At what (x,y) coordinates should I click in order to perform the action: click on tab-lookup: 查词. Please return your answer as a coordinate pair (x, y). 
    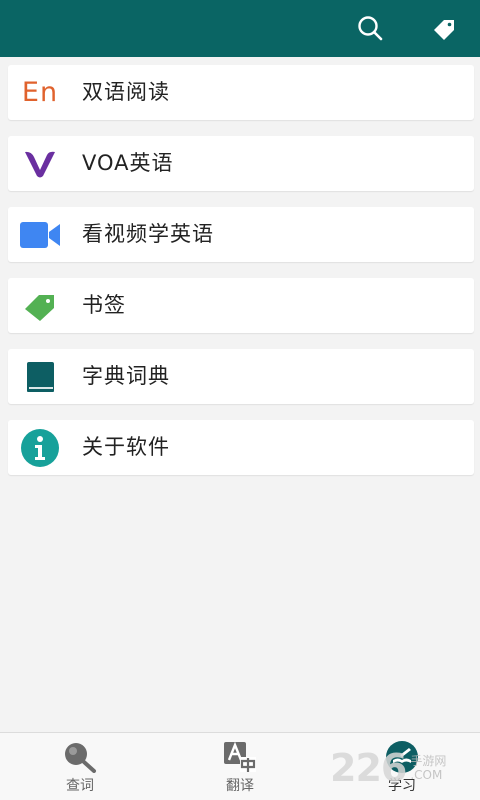
    Looking at the image, I should click on (80, 766).